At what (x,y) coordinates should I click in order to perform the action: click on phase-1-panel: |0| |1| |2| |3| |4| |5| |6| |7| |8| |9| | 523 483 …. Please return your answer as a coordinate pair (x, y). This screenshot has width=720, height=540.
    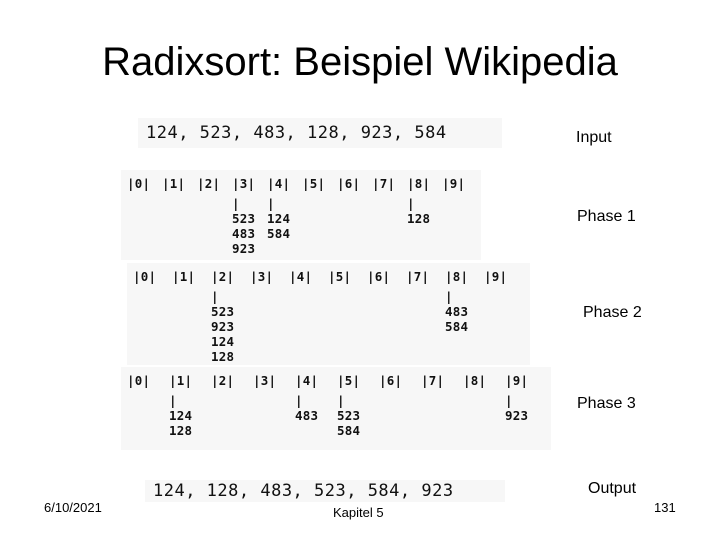
    Looking at the image, I should click on (301, 215).